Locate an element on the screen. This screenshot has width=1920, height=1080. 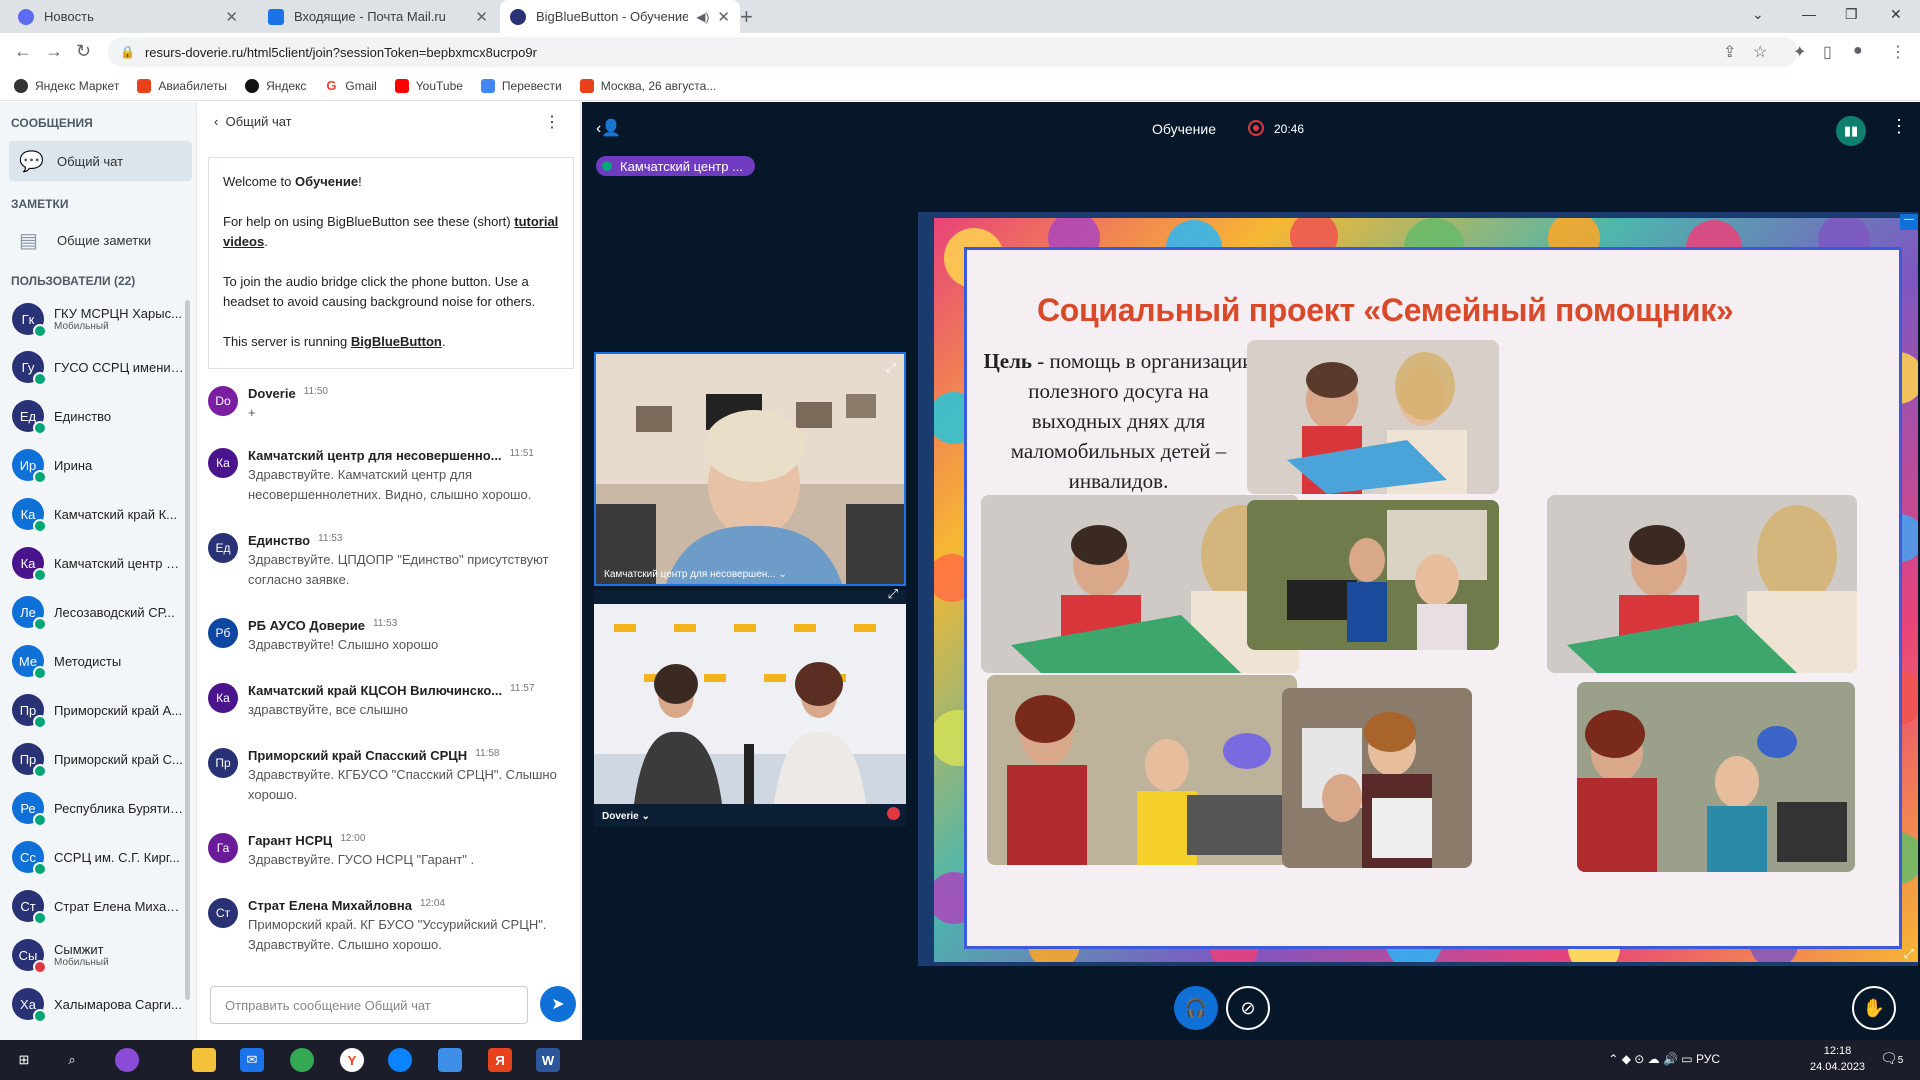
profile-icon: ● is located at coordinates (1858, 51).